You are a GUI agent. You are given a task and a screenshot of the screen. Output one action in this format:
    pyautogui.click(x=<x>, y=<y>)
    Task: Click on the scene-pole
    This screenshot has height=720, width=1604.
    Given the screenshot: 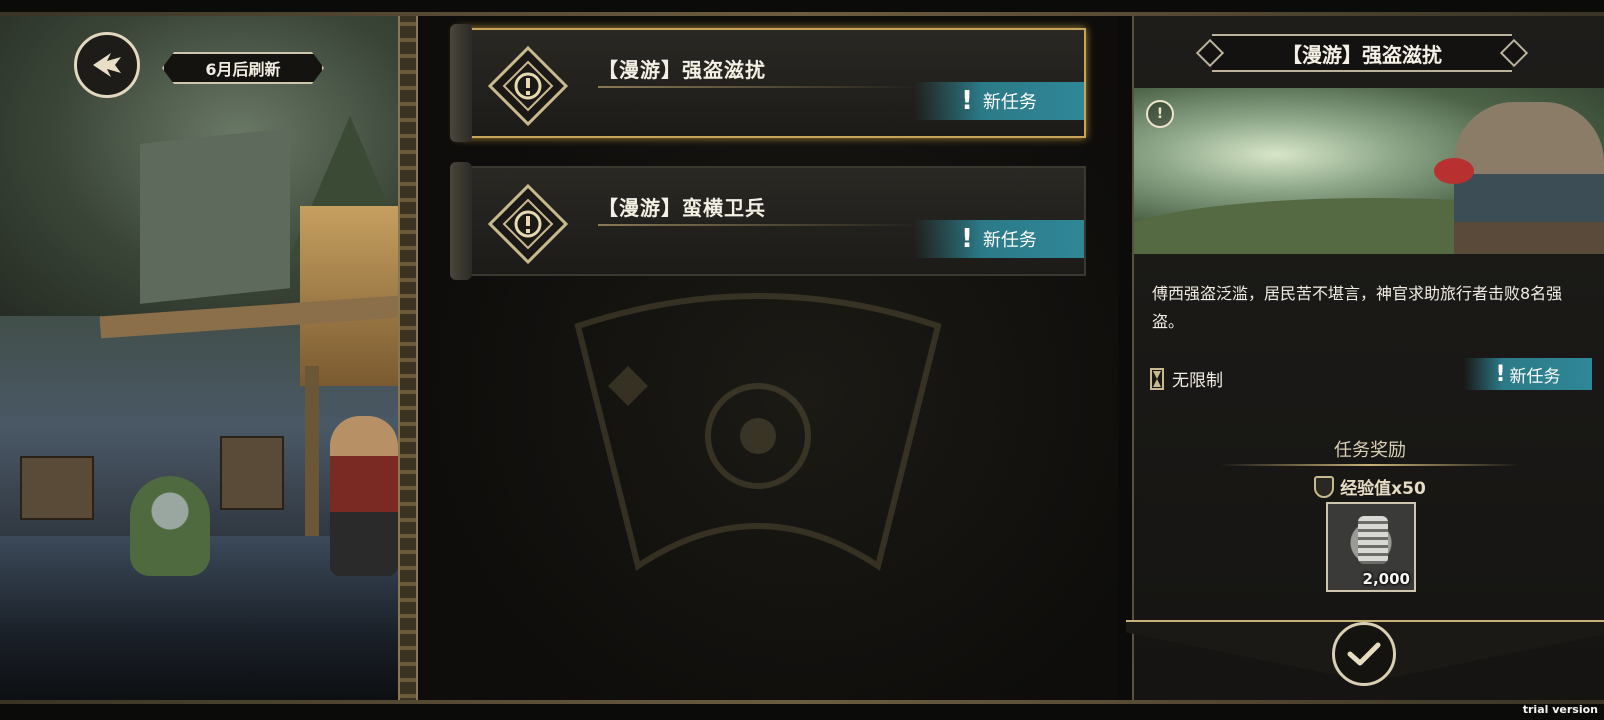 What is the action you would take?
    pyautogui.click(x=312, y=451)
    